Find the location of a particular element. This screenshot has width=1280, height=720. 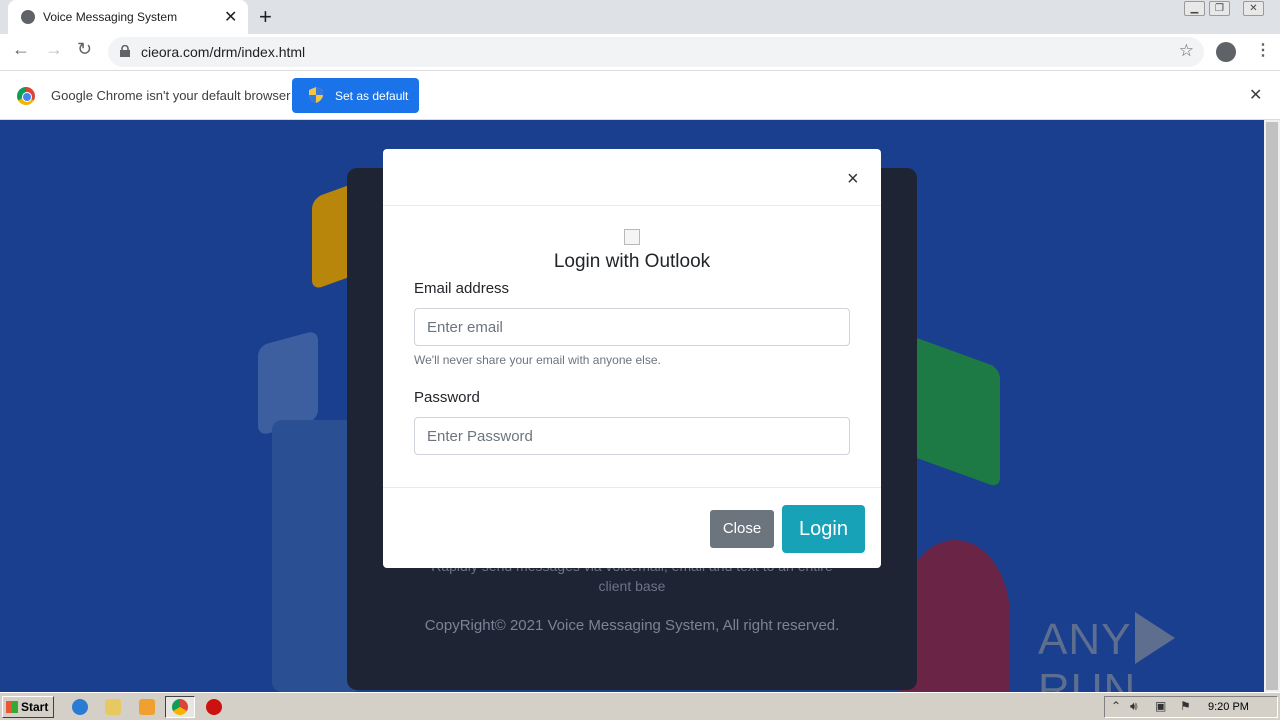

scrollbar-thumb is located at coordinates (1272, 406).